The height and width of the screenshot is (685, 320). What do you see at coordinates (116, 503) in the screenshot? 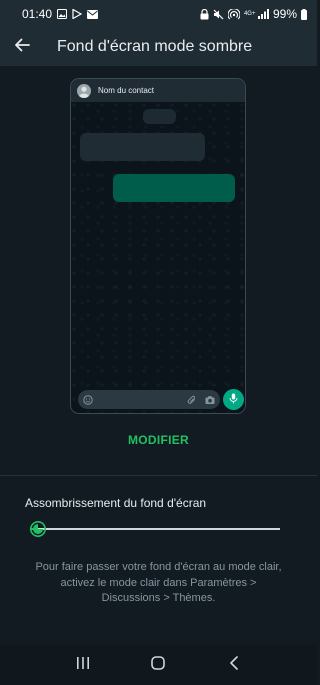
I see `dimming-label: Assombrissement du fond d'écran` at bounding box center [116, 503].